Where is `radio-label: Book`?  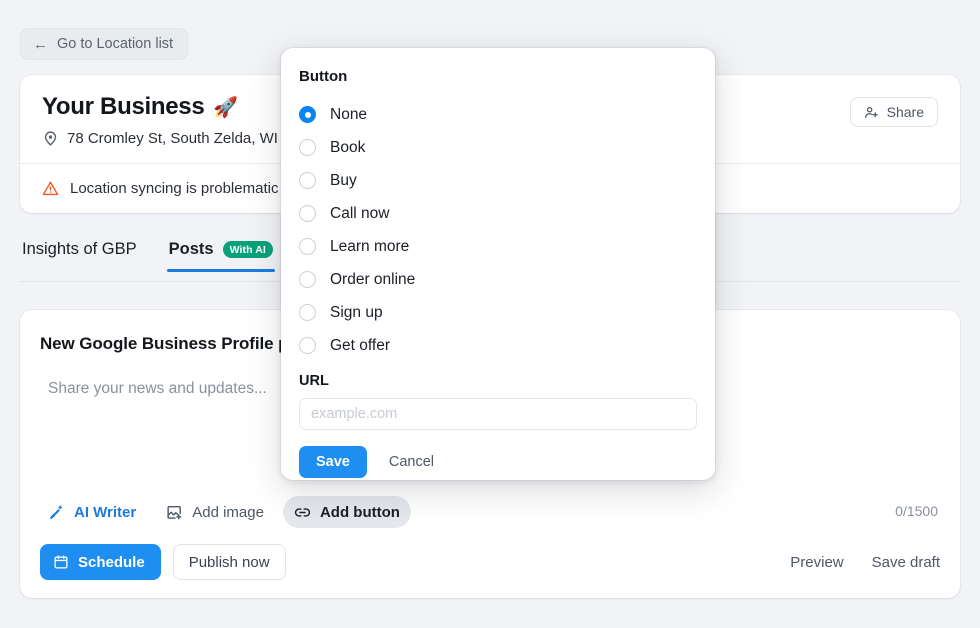
radio-label: Book is located at coordinates (348, 147).